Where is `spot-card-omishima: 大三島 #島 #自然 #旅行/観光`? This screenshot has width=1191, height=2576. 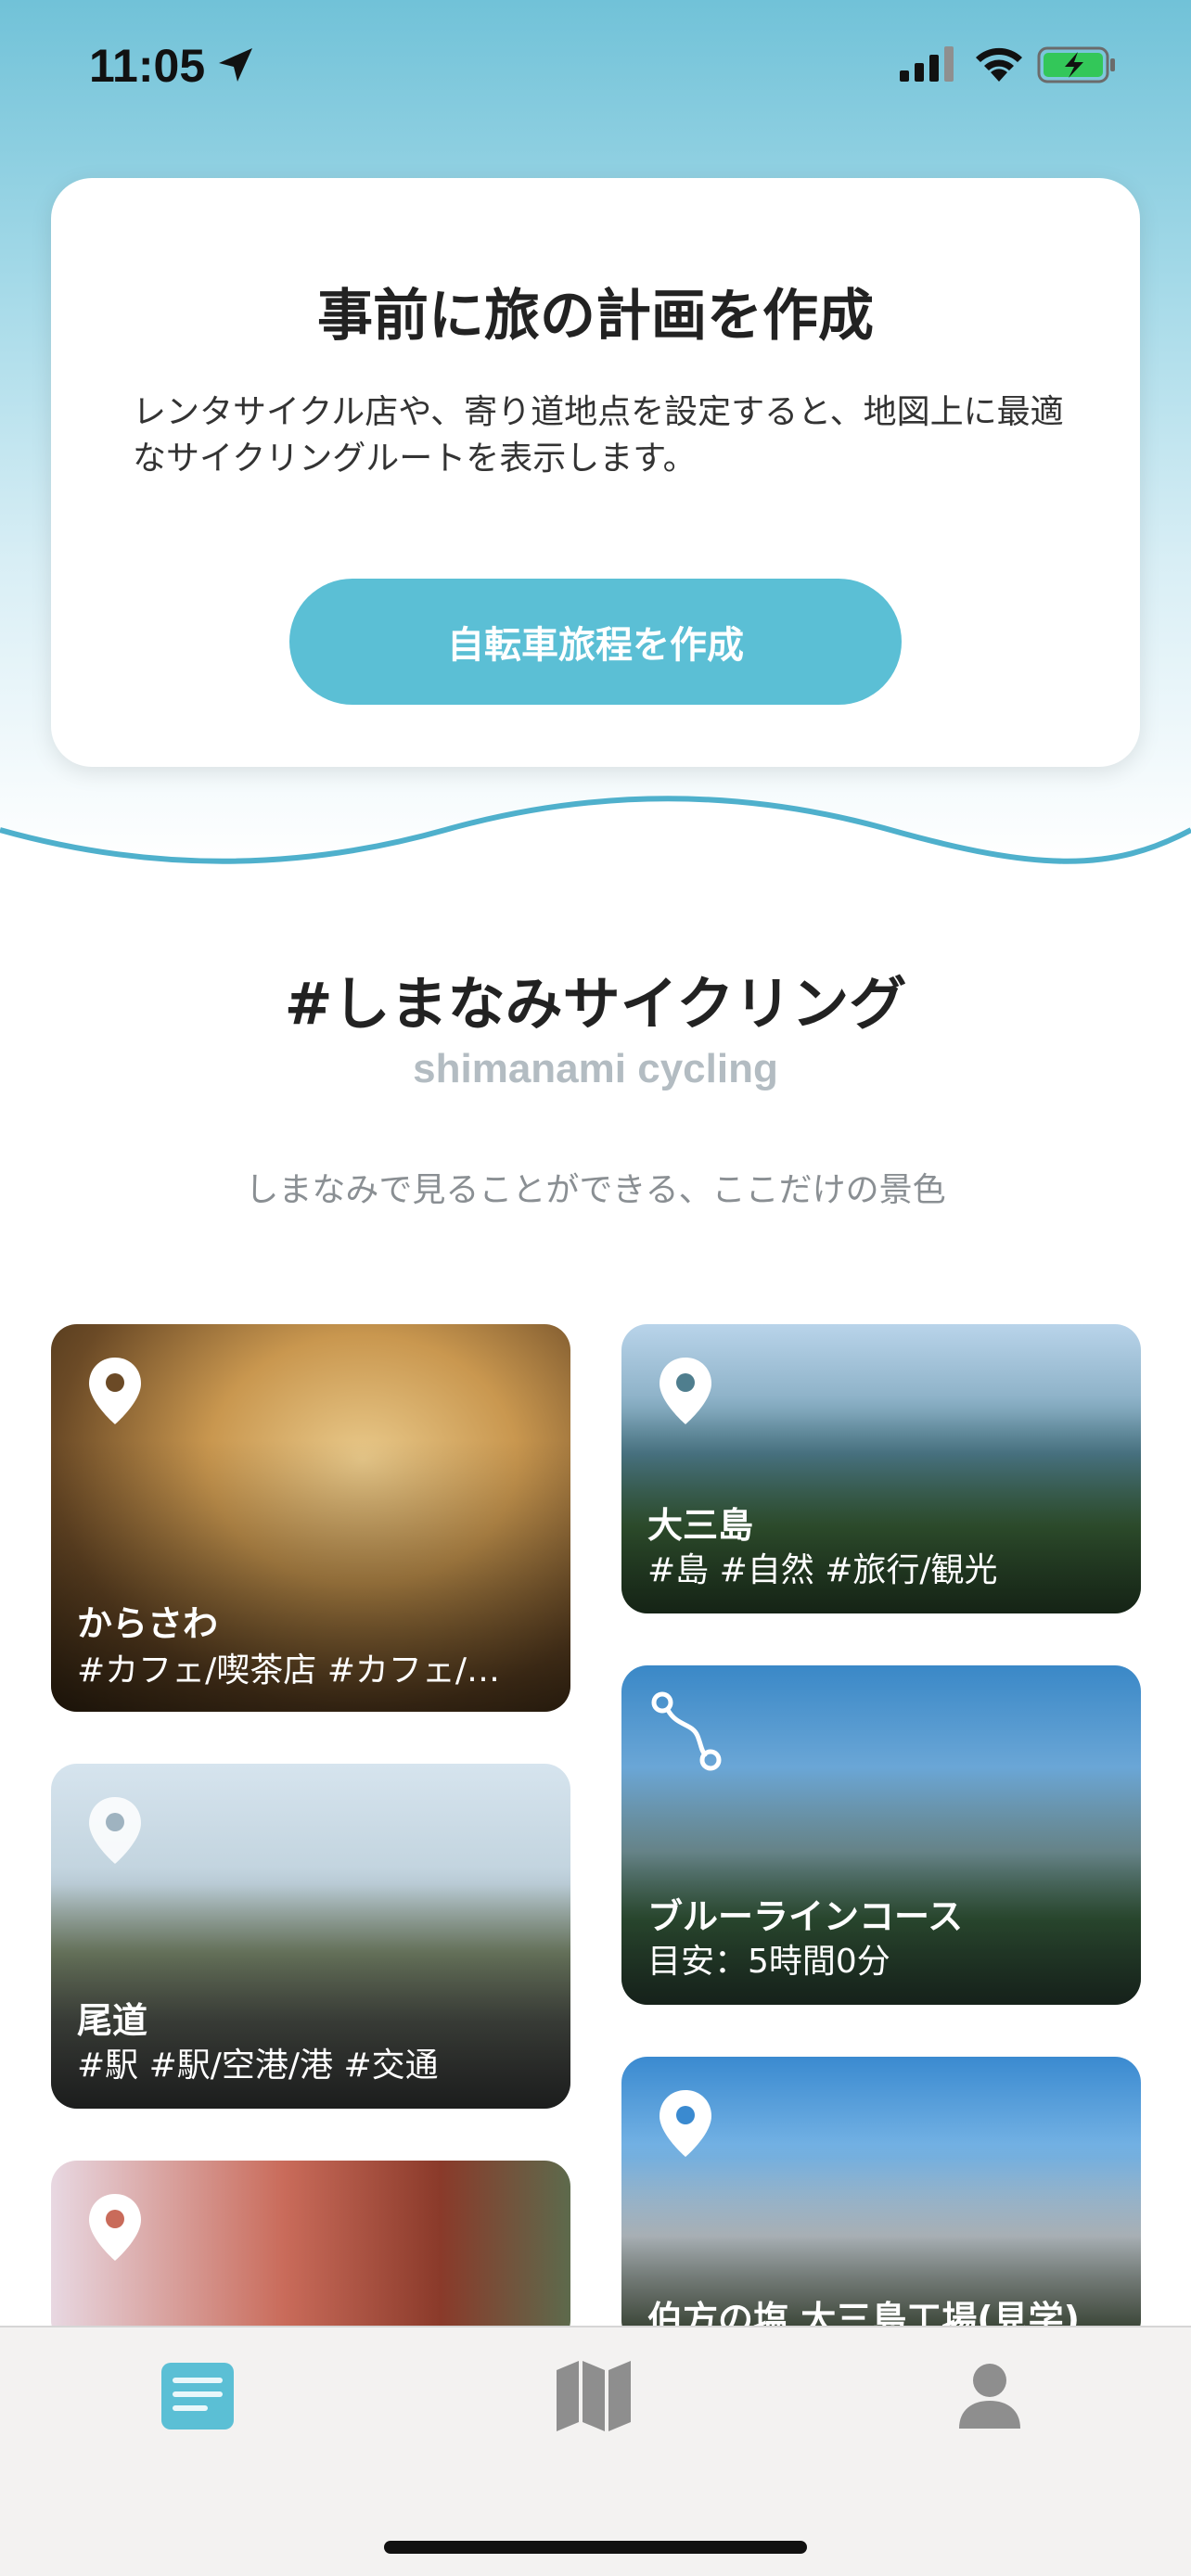 spot-card-omishima: 大三島 #島 #自然 #旅行/観光 is located at coordinates (881, 1468).